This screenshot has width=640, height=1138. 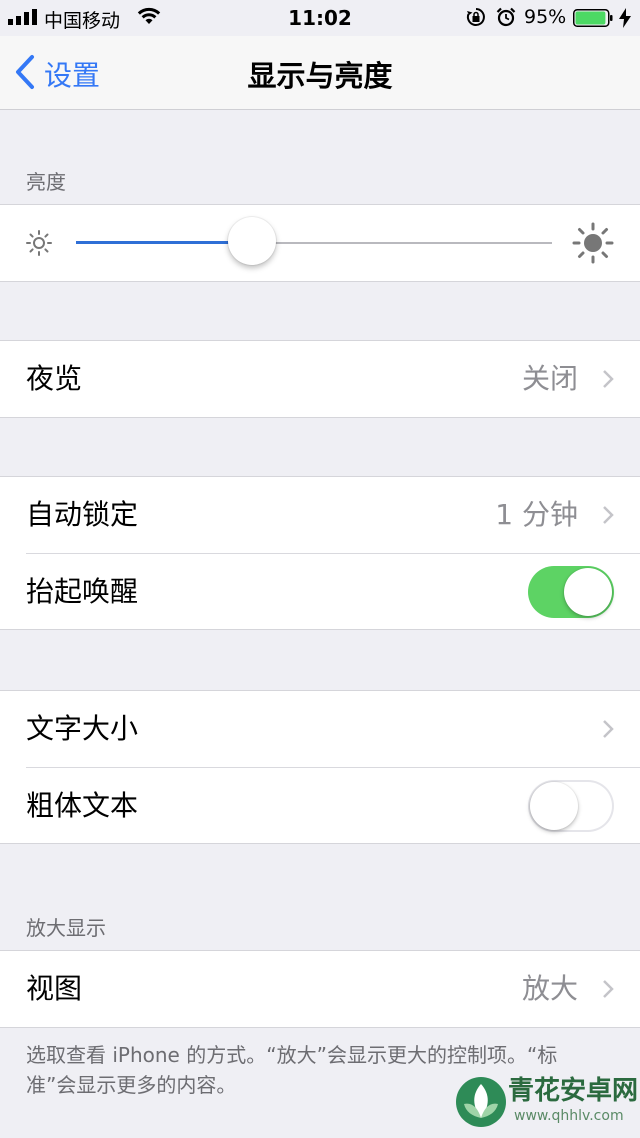 What do you see at coordinates (569, 1116) in the screenshot?
I see `watermark-url: www.qhhlv.com` at bounding box center [569, 1116].